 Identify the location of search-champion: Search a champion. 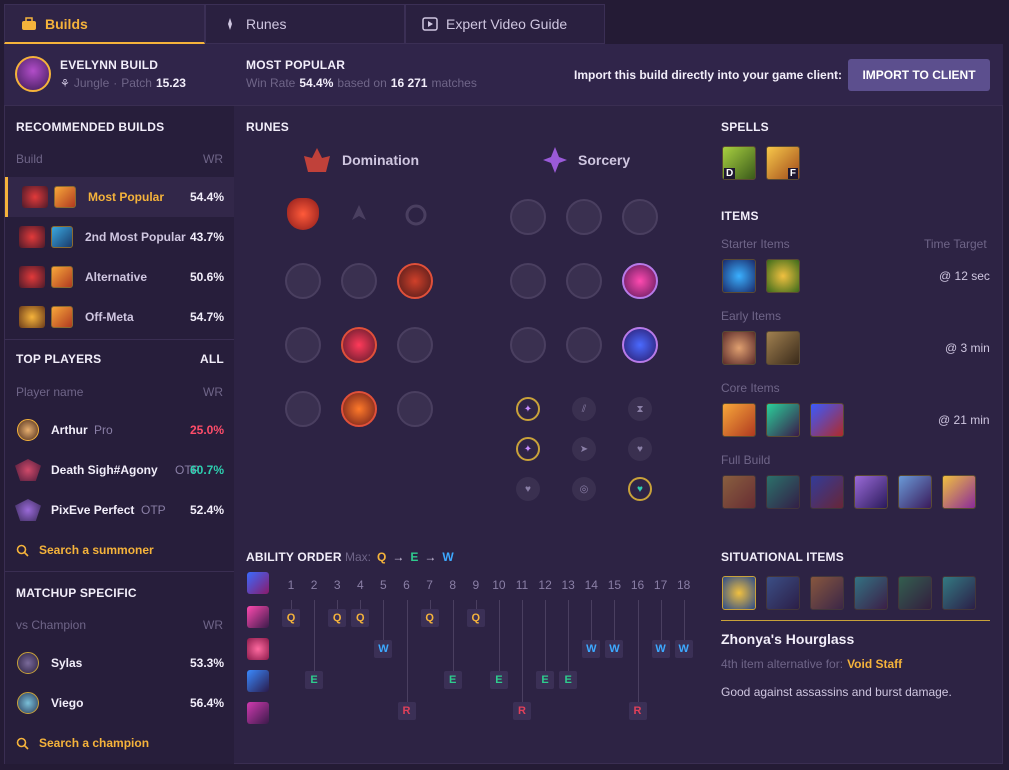
(82, 743).